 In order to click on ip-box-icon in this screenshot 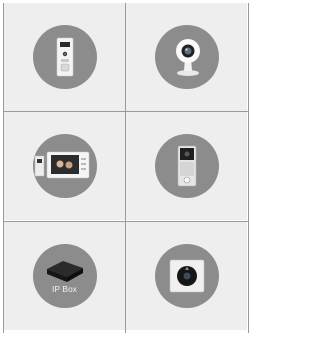, I will do `click(64, 271)`.